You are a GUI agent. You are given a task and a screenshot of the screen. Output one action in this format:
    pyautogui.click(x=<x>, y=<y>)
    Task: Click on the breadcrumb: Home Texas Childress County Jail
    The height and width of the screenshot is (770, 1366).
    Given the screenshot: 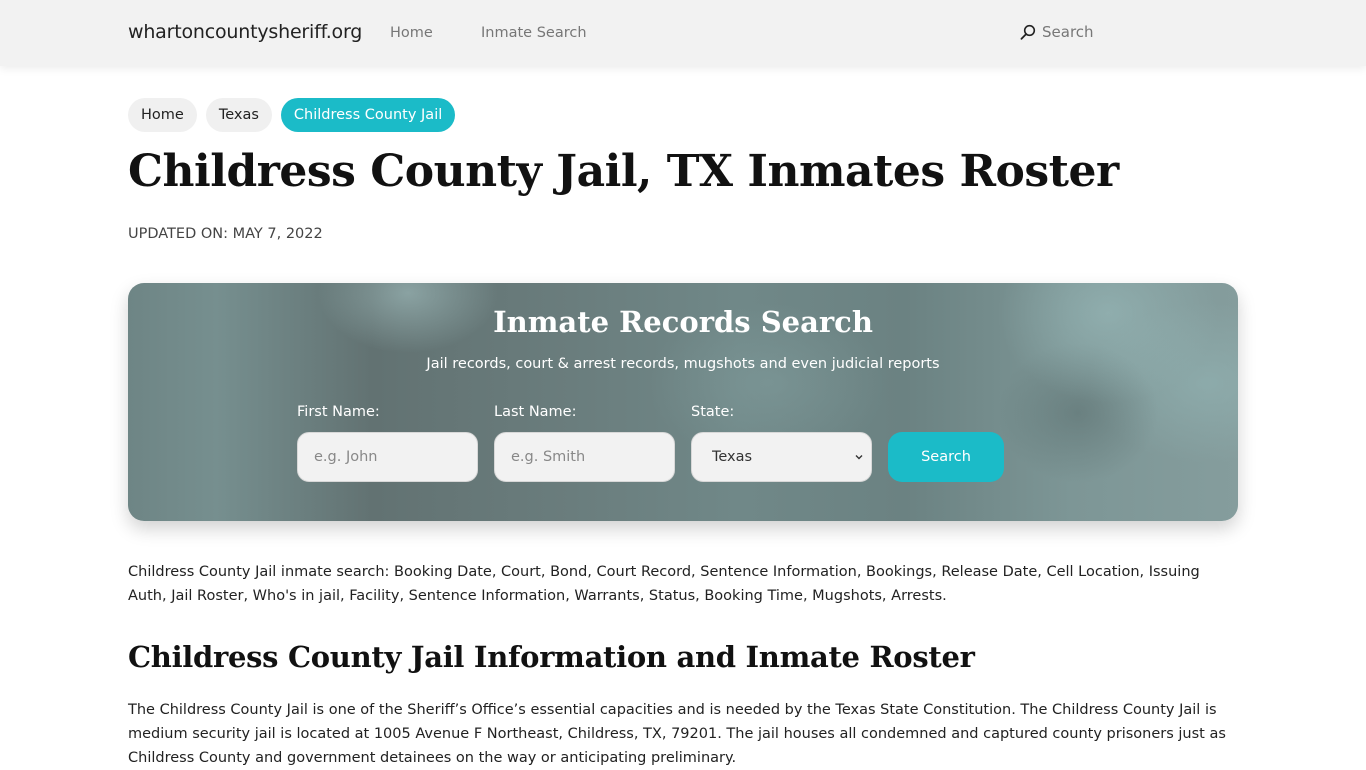 What is the action you would take?
    pyautogui.click(x=292, y=115)
    